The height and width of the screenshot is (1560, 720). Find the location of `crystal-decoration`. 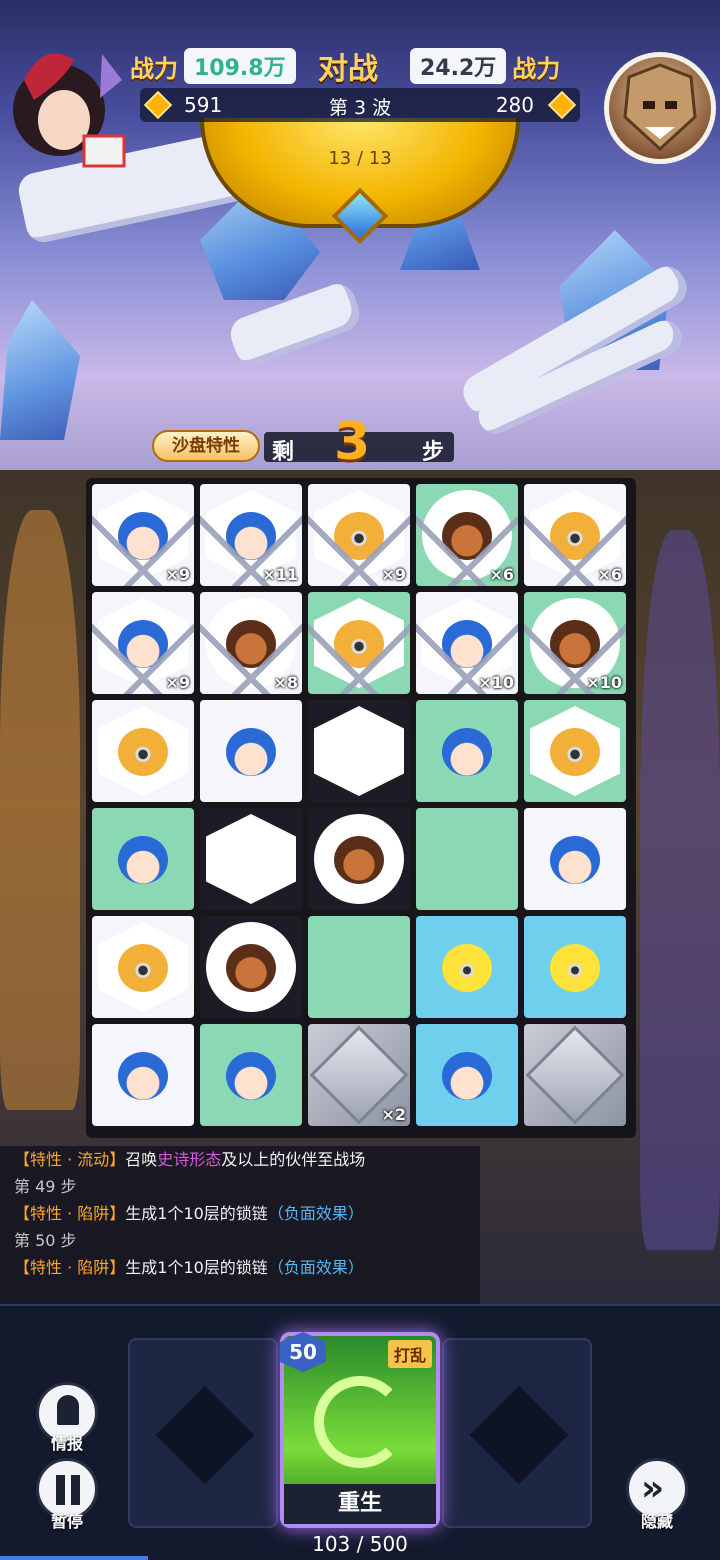

crystal-decoration is located at coordinates (40, 370).